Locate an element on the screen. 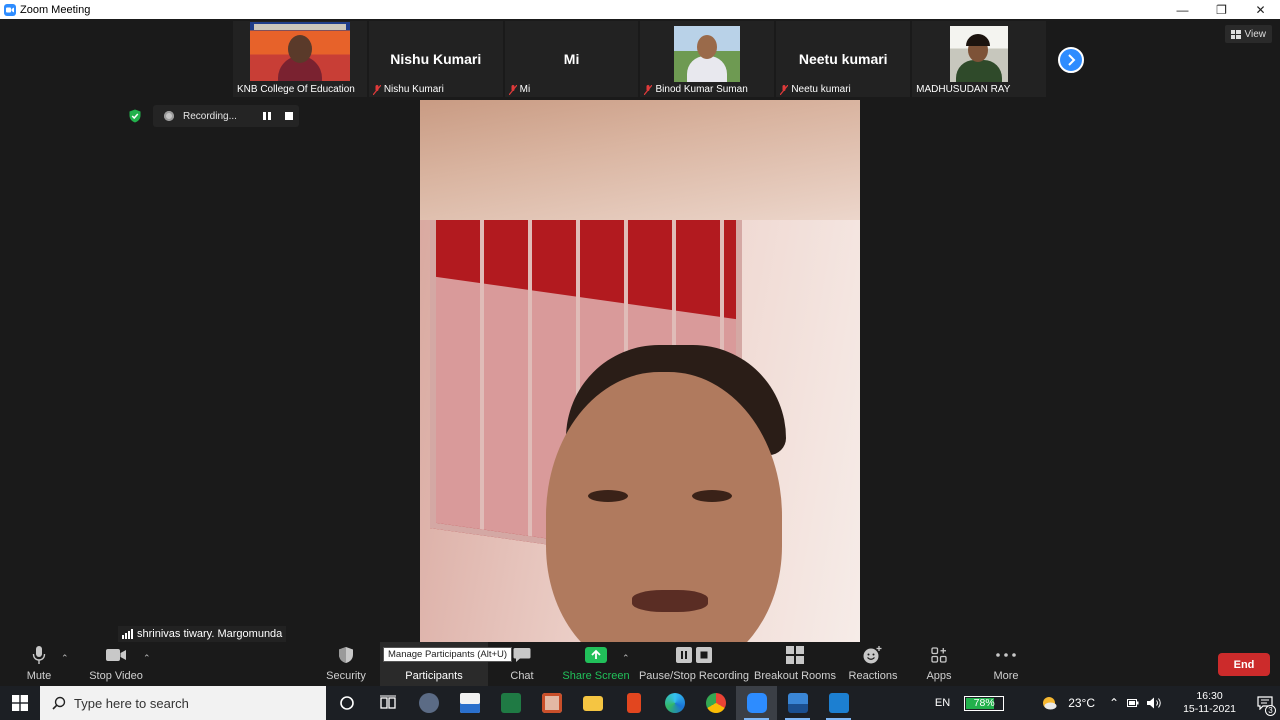 The image size is (1280, 720). speaker-volume-icon is located at coordinates (1155, 703).